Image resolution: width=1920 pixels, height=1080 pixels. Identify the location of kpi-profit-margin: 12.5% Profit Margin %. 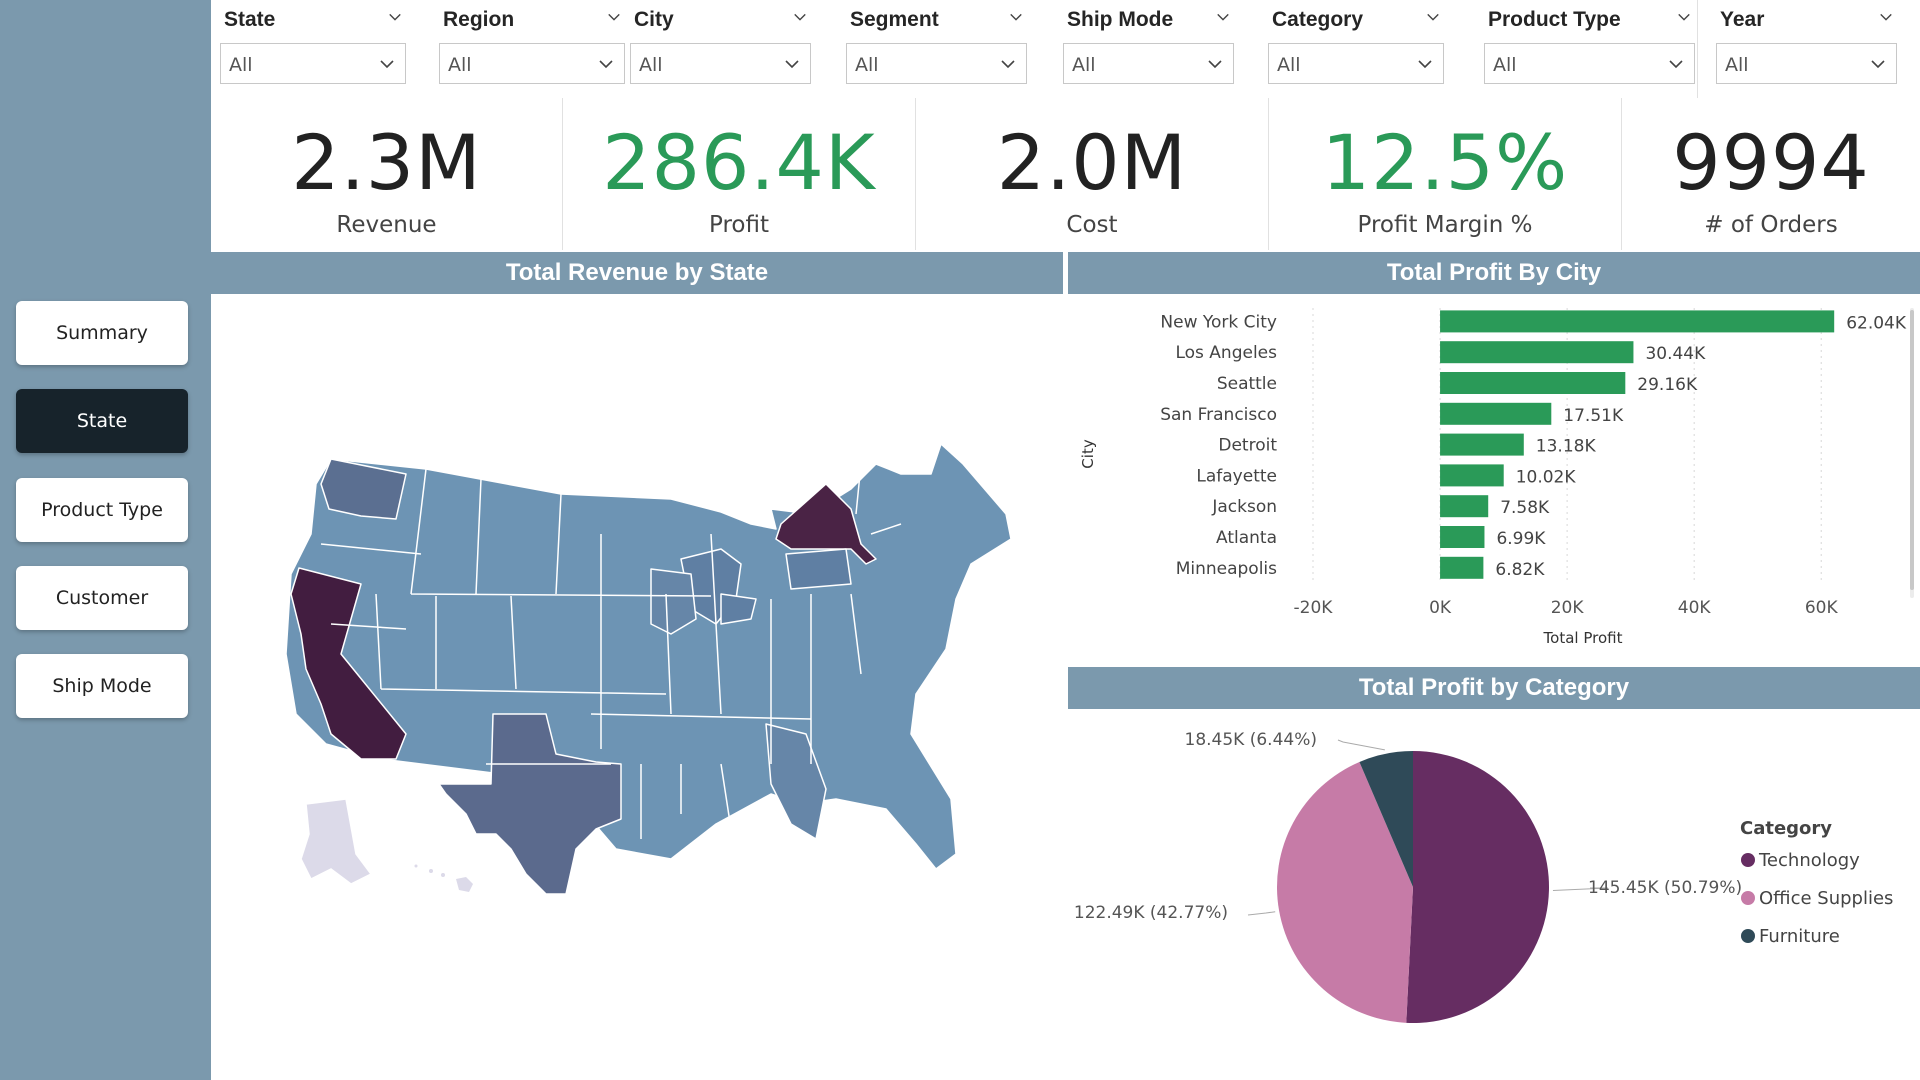
(1445, 174).